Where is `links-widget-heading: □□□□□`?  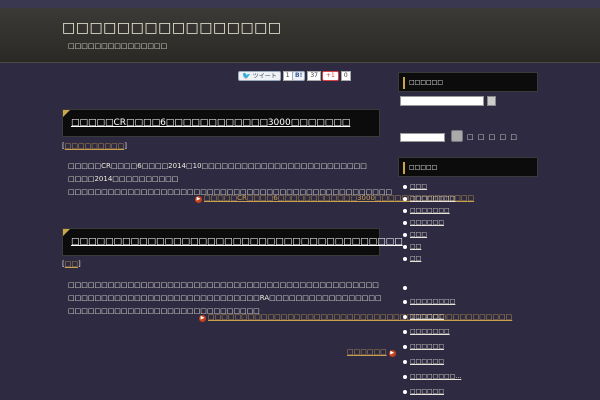
links-widget-heading: □□□□□ is located at coordinates (468, 167).